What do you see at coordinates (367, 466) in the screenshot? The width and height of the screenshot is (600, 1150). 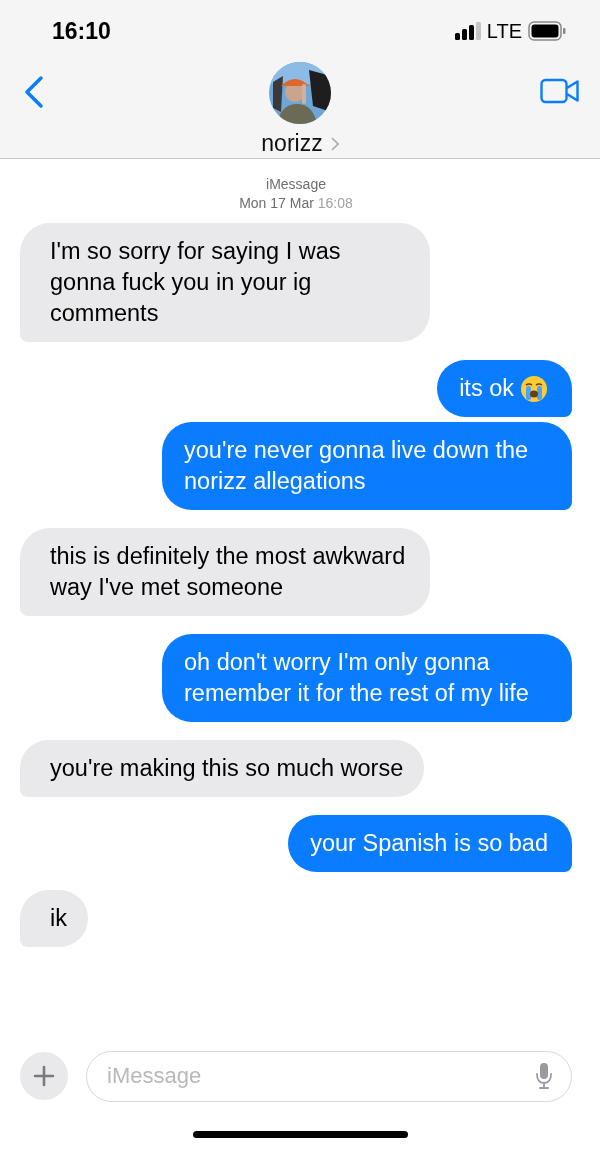 I see `sent-message: you're never gonna live down the norizz allegations` at bounding box center [367, 466].